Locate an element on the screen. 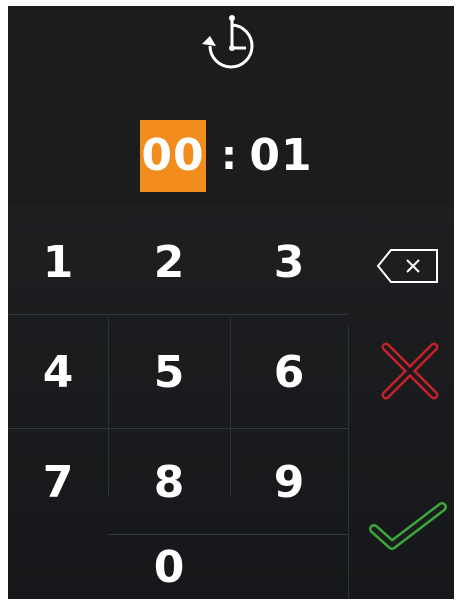 This screenshot has width=460, height=605. time-display: 00 : 01 is located at coordinates (231, 156).